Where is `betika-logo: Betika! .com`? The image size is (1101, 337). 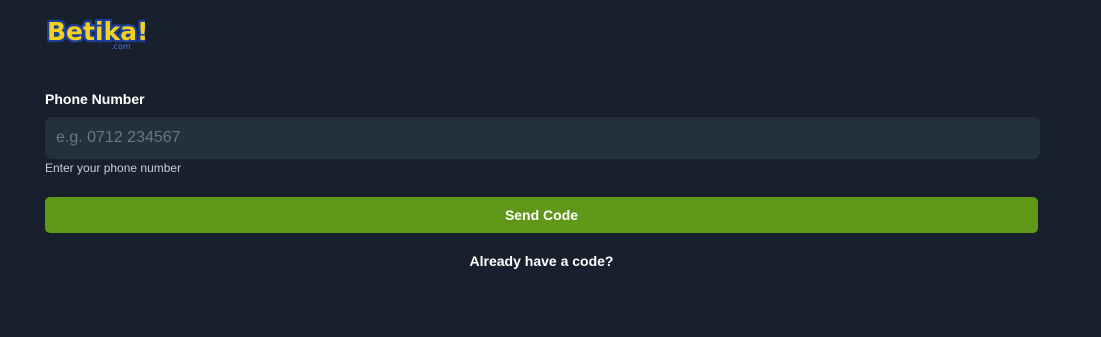
betika-logo: Betika! .com is located at coordinates (95, 31).